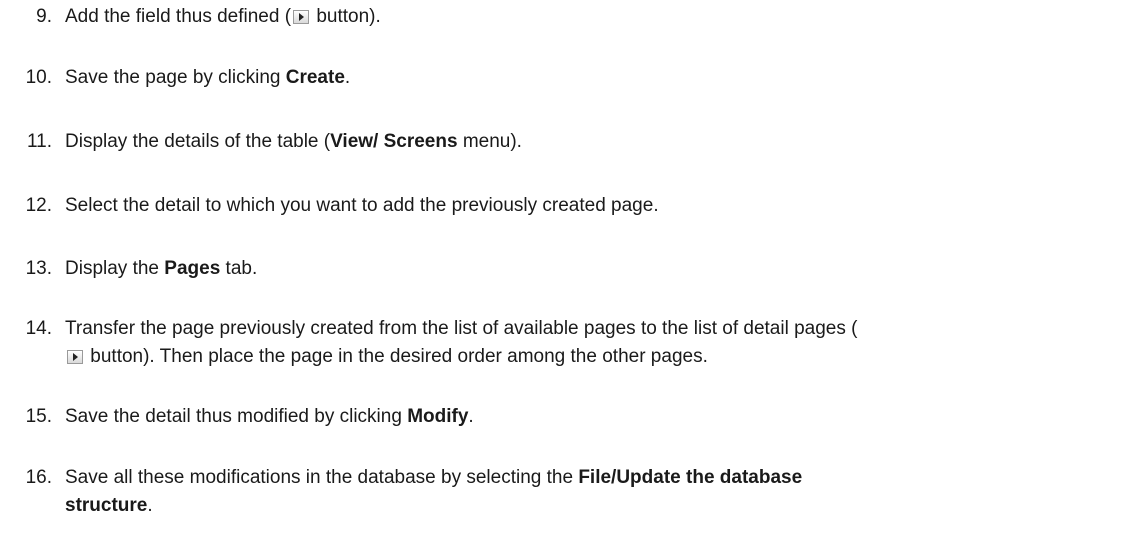 The height and width of the screenshot is (546, 1137). What do you see at coordinates (198, 141) in the screenshot?
I see `step-text: Display the details of the table (` at bounding box center [198, 141].